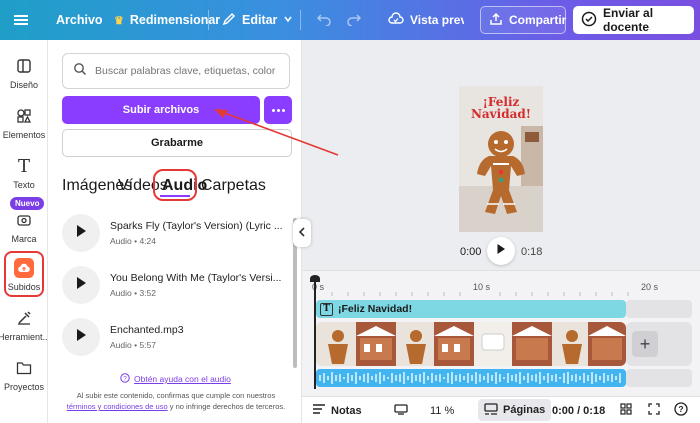  What do you see at coordinates (471, 252) in the screenshot?
I see `current-time: 0:00` at bounding box center [471, 252].